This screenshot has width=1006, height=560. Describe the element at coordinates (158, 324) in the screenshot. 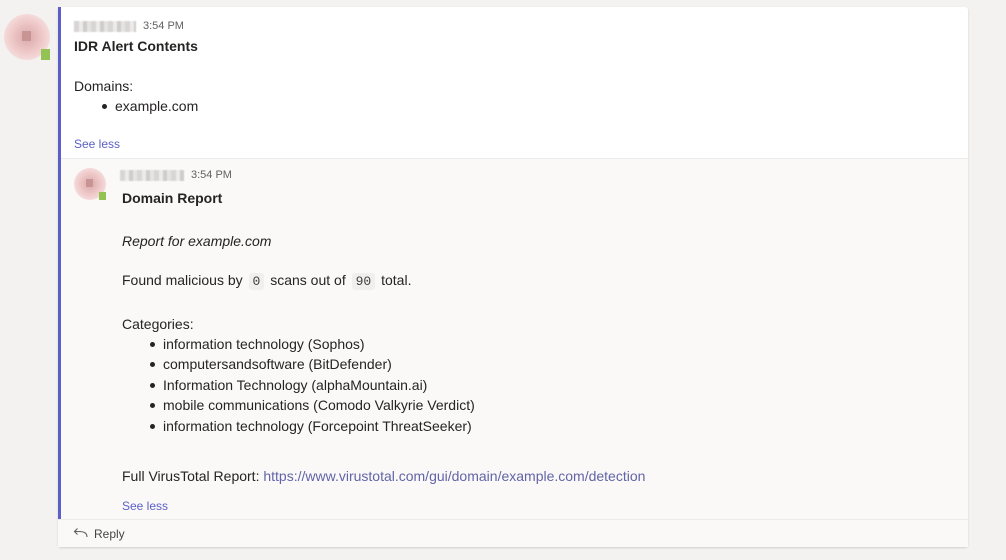

I see `categories-label: Categories:` at that location.